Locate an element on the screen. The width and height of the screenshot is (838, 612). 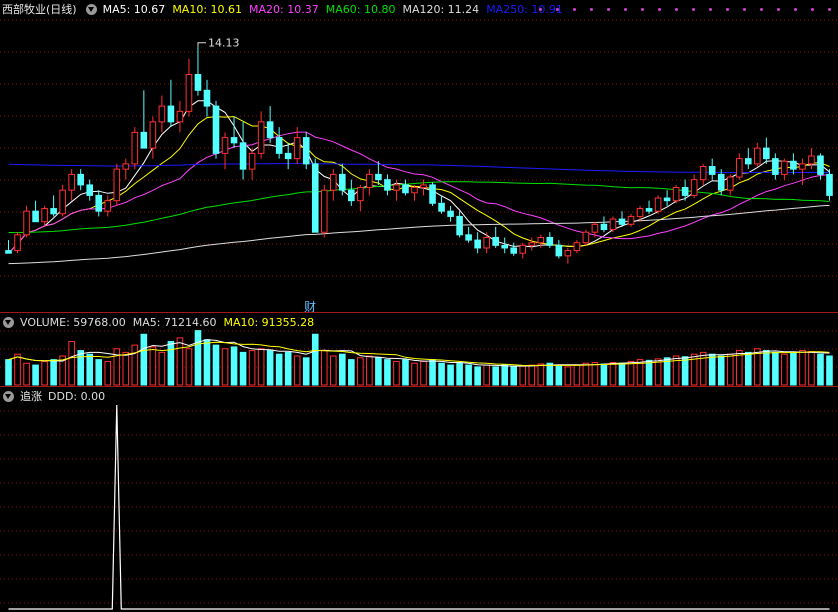
volume-label-0: VOLUME: 59768.00 is located at coordinates (73, 322).